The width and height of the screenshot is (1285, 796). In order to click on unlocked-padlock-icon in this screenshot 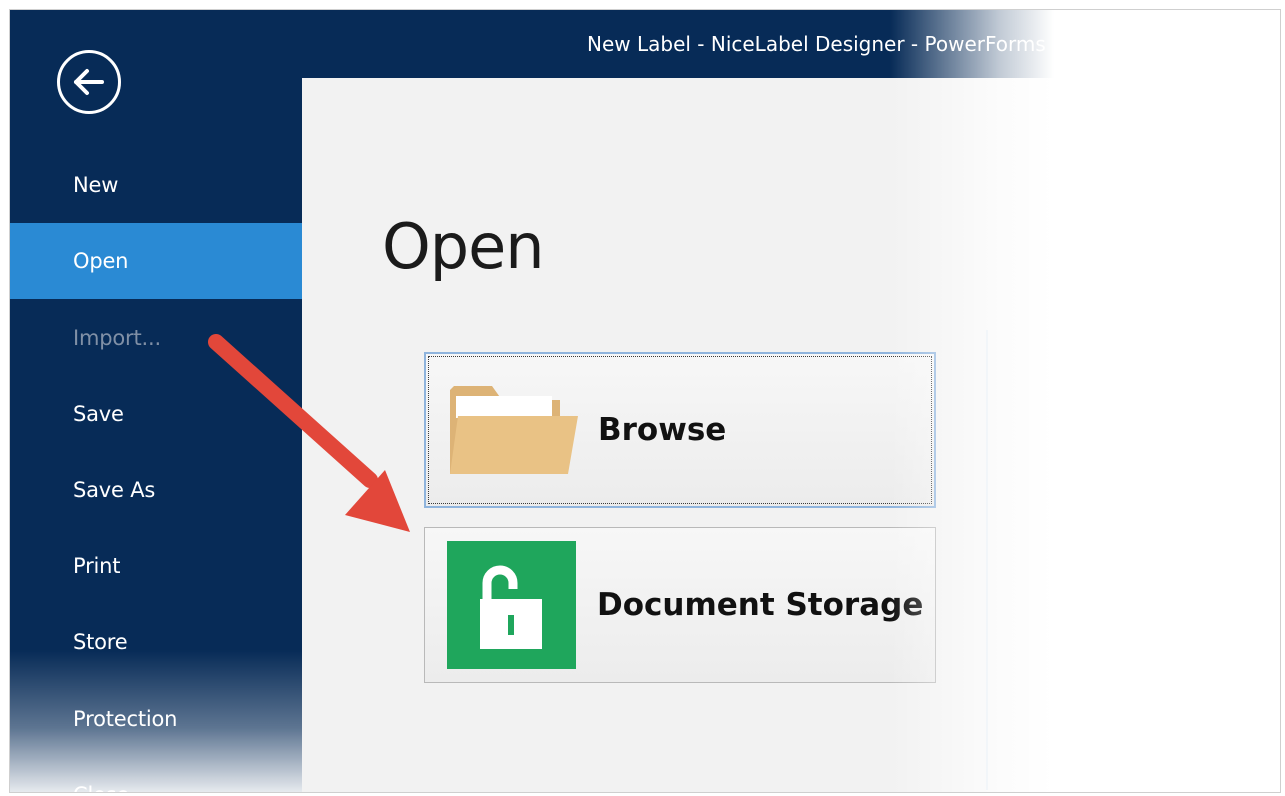, I will do `click(511, 607)`.